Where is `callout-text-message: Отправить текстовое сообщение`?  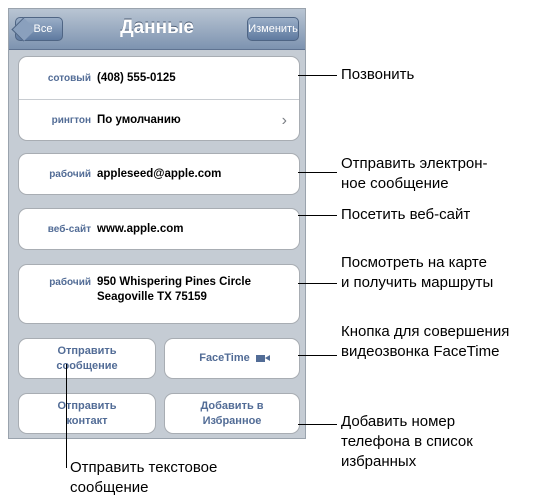
callout-text-message: Отправить текстовое сообщение is located at coordinates (144, 477).